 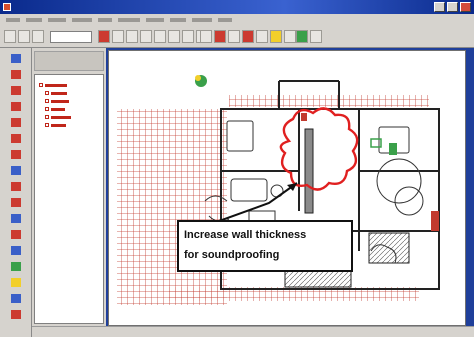 I want to click on arrow-icon, so click(x=16, y=186).